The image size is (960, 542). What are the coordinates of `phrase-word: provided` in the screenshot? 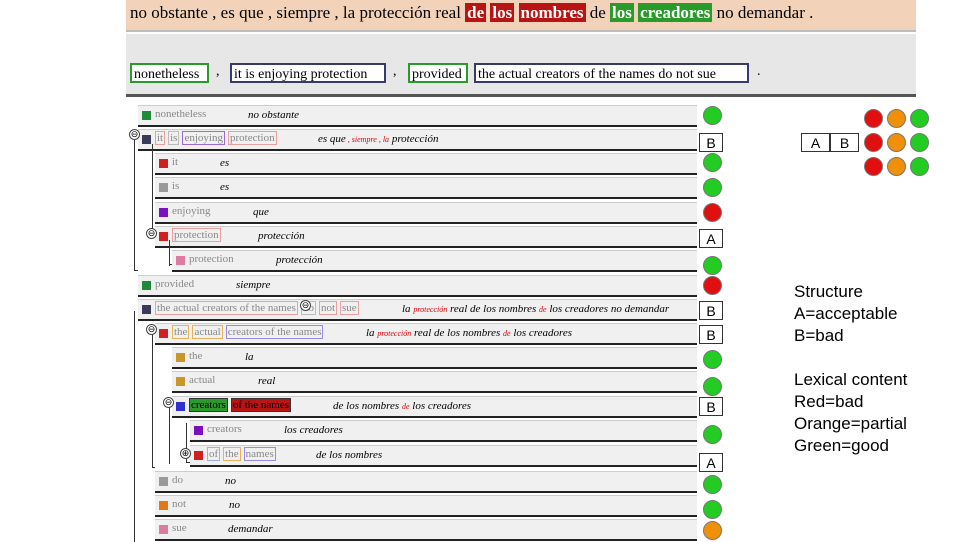 It's located at (175, 284).